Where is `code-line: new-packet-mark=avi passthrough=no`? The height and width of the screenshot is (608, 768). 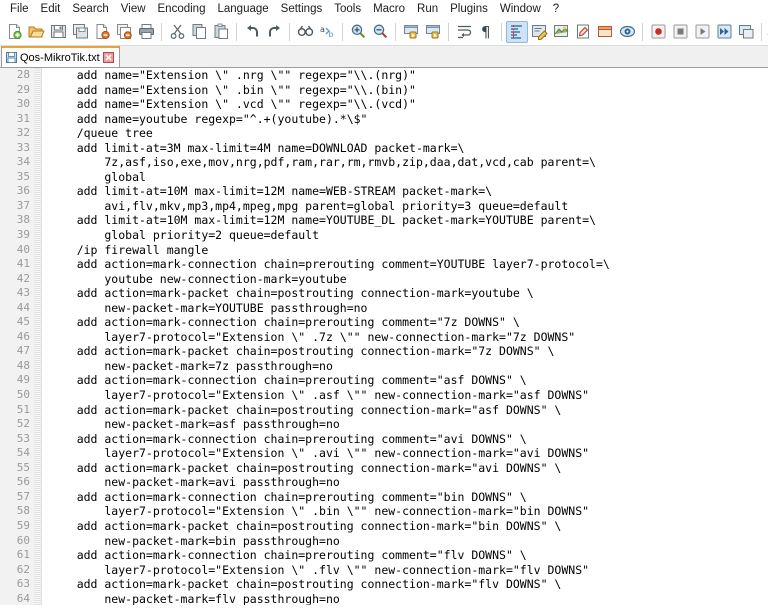
code-line: new-packet-mark=avi passthrough=no is located at coordinates (408, 482).